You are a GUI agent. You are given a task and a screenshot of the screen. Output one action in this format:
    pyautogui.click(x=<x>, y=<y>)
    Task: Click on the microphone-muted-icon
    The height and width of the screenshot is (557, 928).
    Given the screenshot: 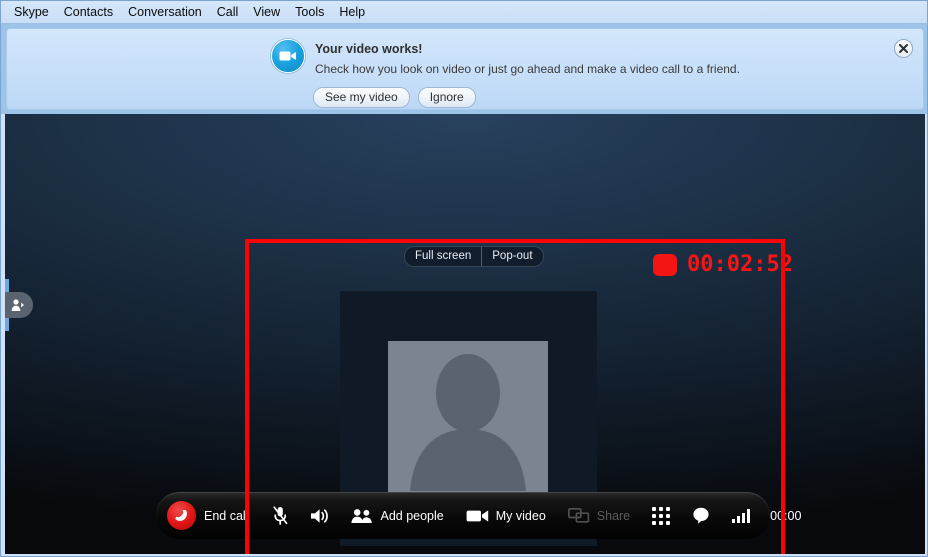 What is the action you would take?
    pyautogui.click(x=280, y=515)
    